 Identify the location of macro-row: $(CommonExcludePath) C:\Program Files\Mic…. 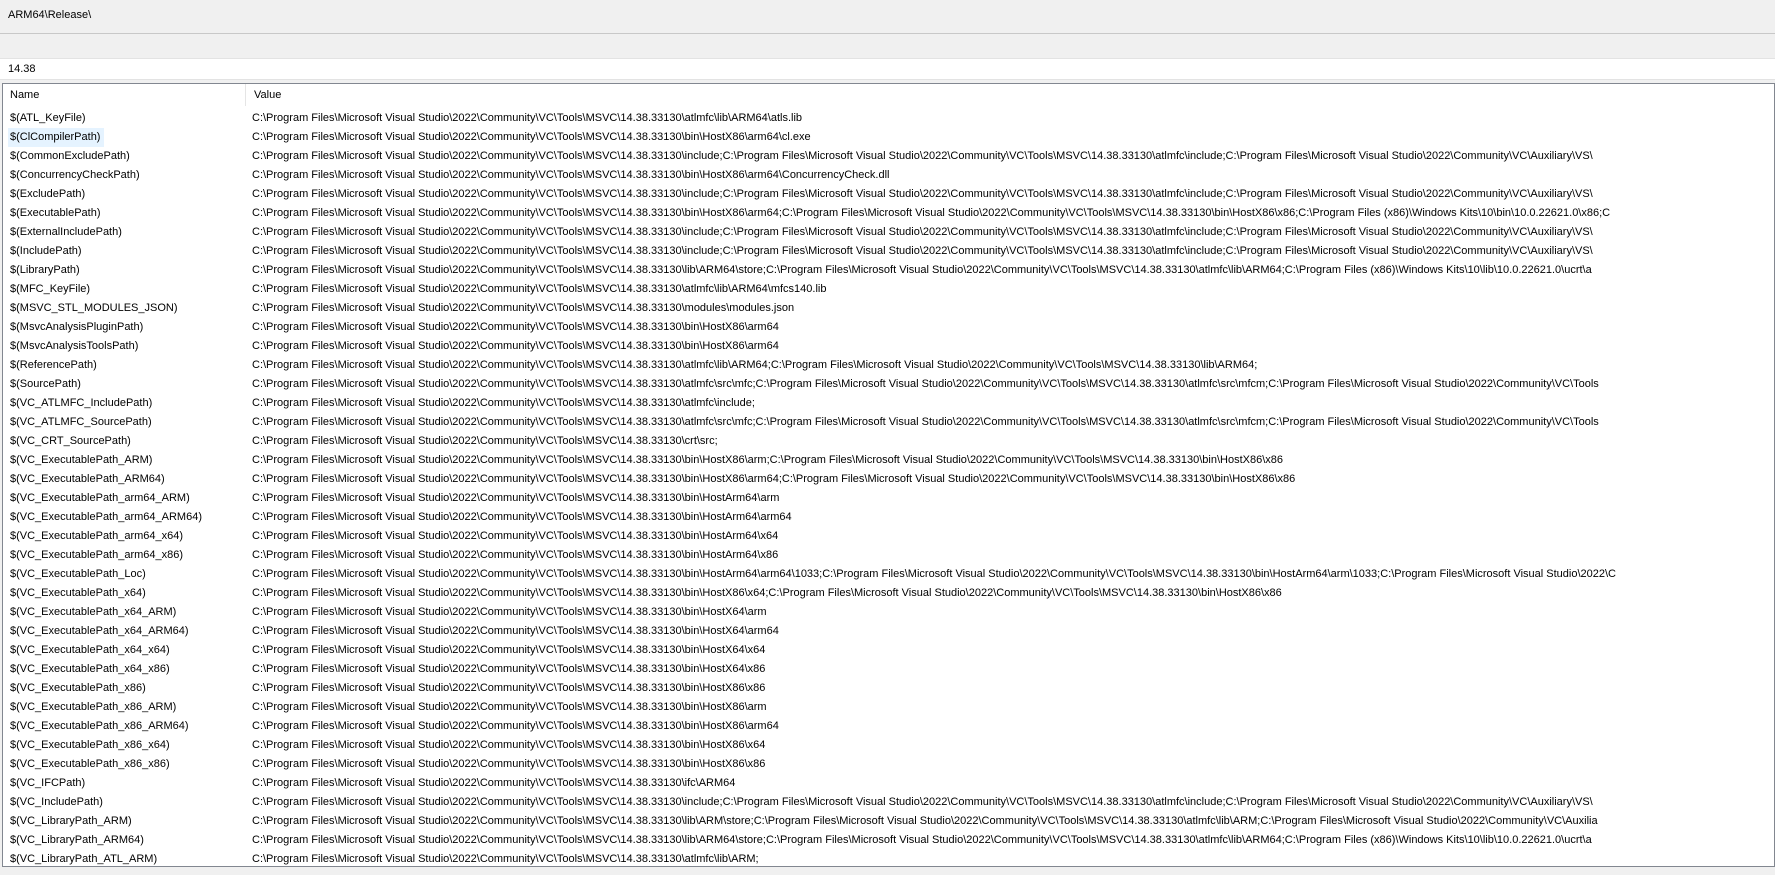
(888, 156).